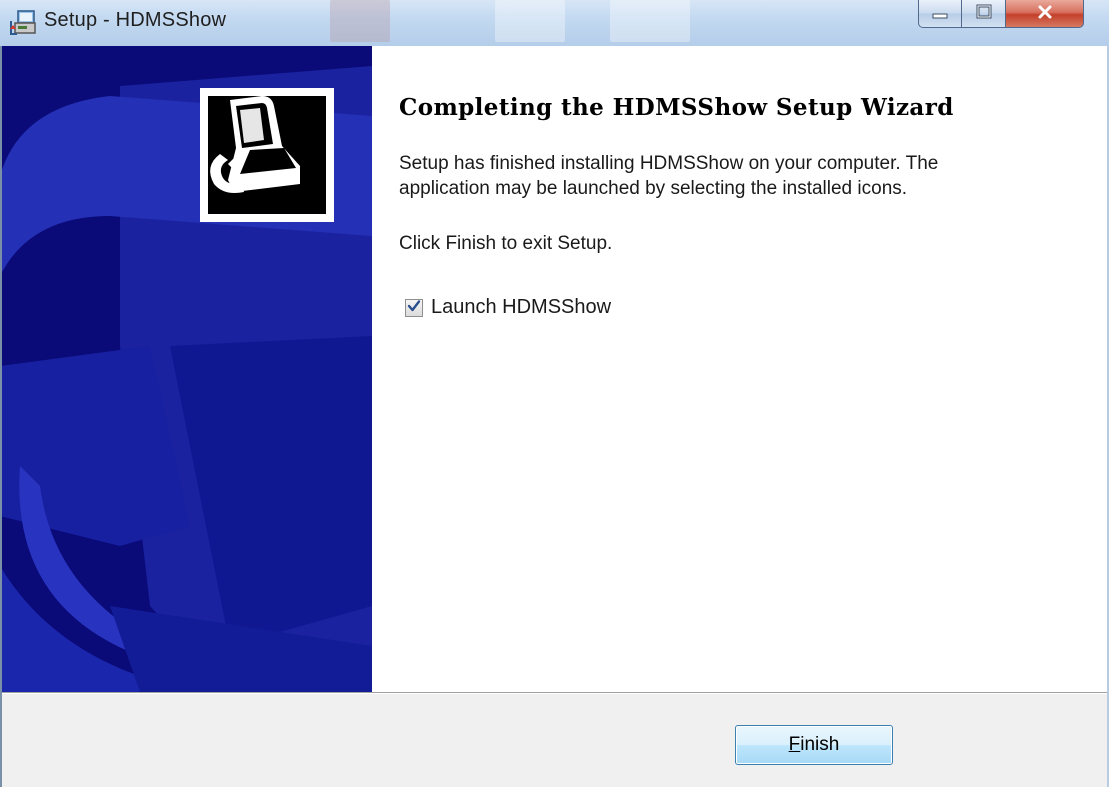  Describe the element at coordinates (794, 744) in the screenshot. I see `finish-button-mnemonic: F` at that location.